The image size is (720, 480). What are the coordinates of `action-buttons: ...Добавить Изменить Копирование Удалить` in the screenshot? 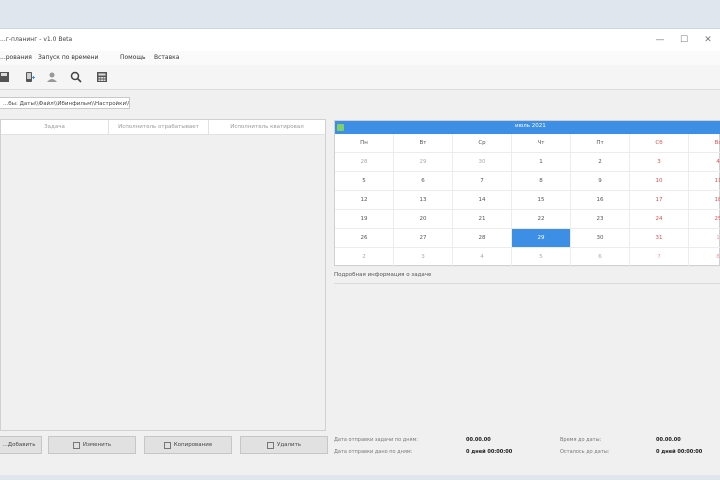 It's located at (164, 445).